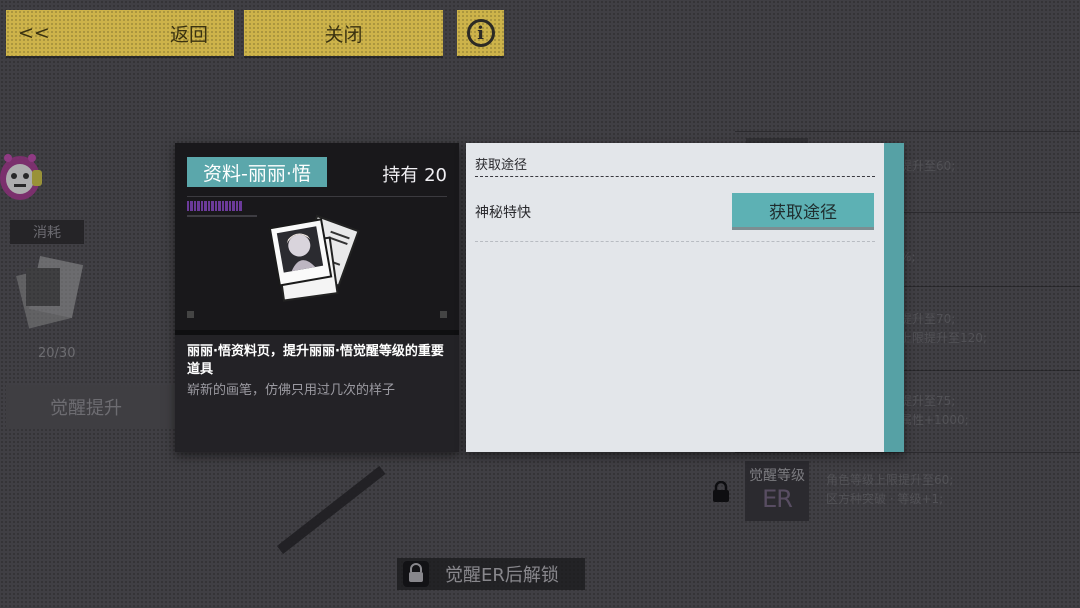 The image size is (1080, 608). What do you see at coordinates (894, 297) in the screenshot?
I see `panel-accent-bar` at bounding box center [894, 297].